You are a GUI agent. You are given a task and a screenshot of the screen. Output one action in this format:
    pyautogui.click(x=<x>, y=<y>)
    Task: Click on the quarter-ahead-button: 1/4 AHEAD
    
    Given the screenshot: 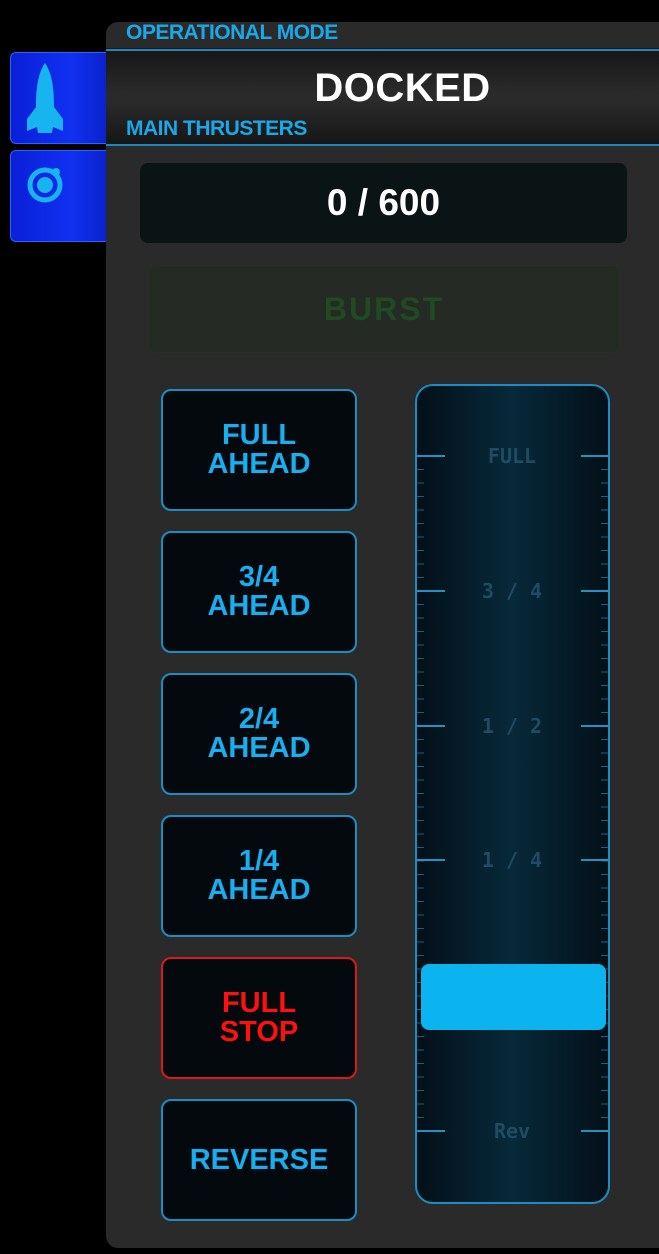 What is the action you would take?
    pyautogui.click(x=259, y=876)
    